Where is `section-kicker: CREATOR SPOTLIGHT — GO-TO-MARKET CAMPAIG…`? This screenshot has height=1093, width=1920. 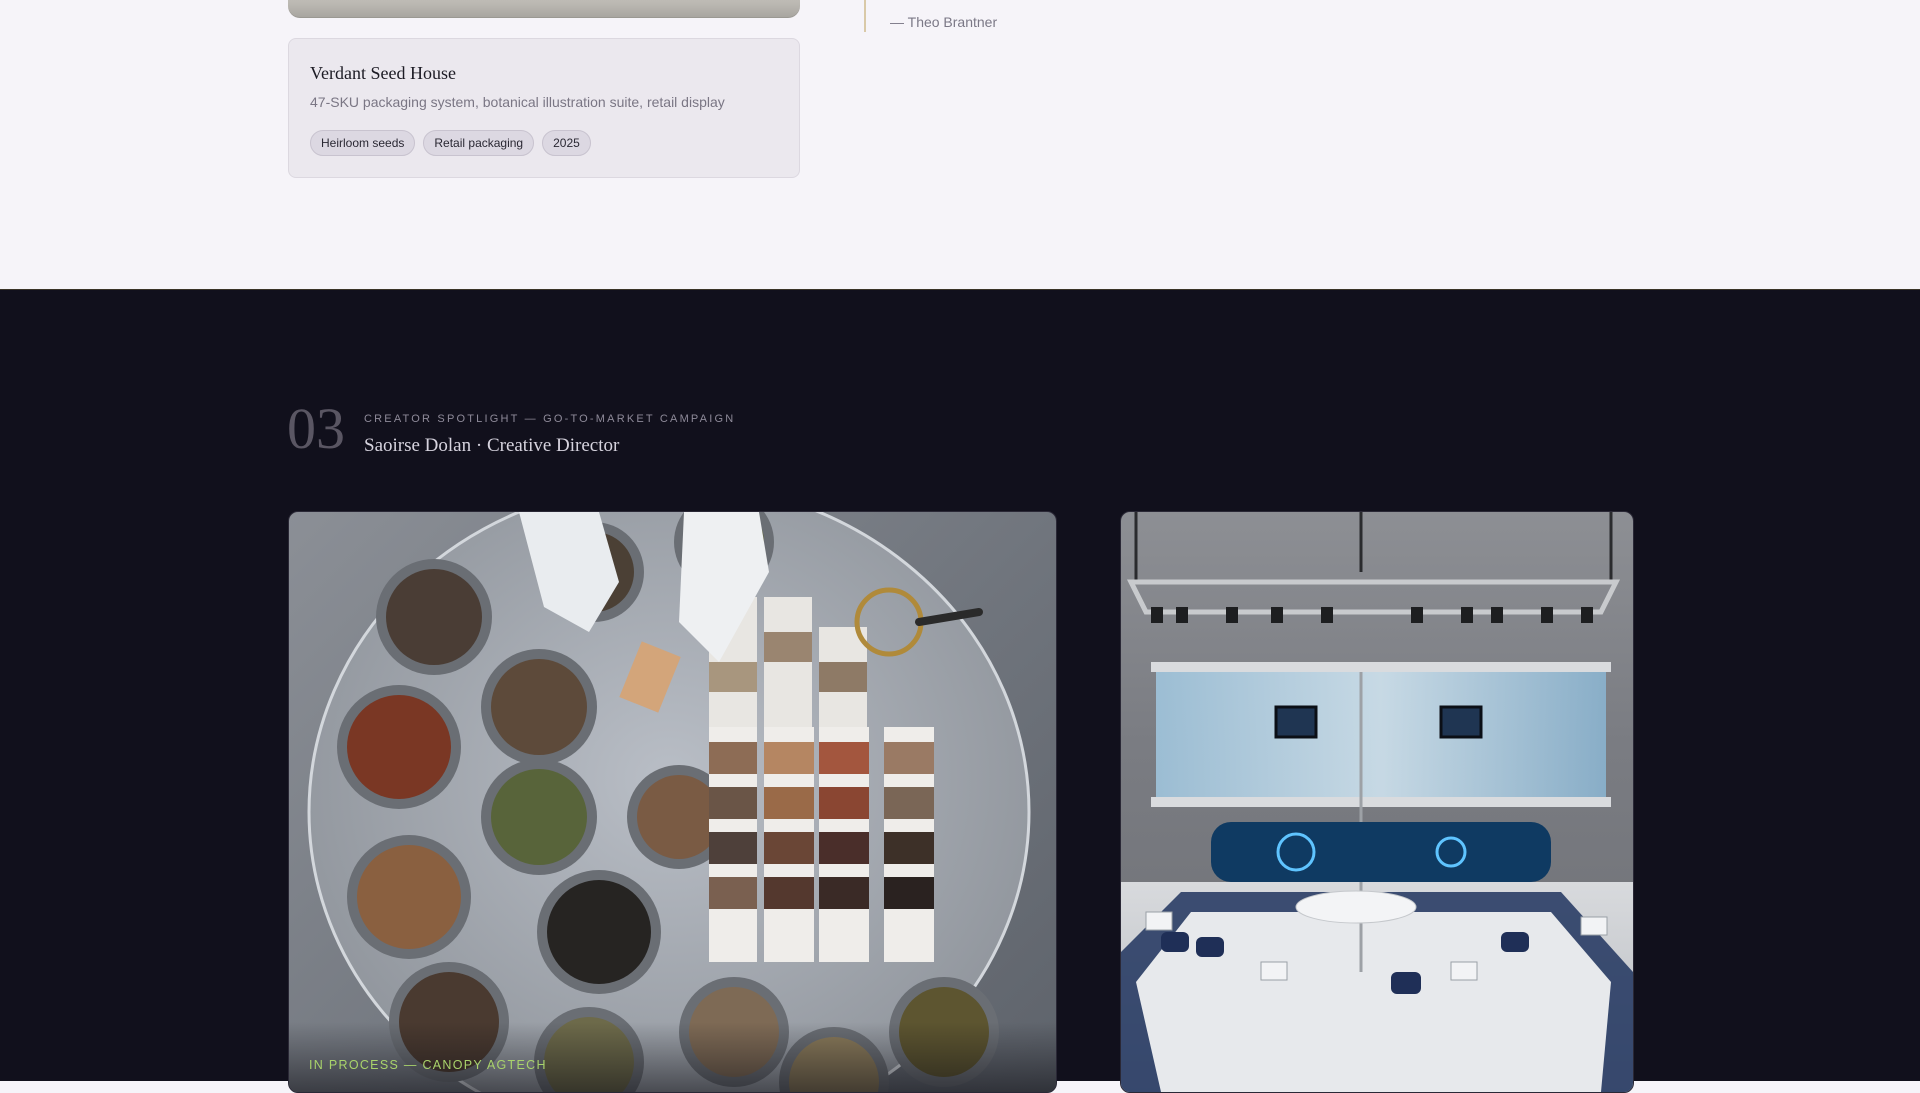 section-kicker: CREATOR SPOTLIGHT — GO-TO-MARKET CAMPAIG… is located at coordinates (550, 419).